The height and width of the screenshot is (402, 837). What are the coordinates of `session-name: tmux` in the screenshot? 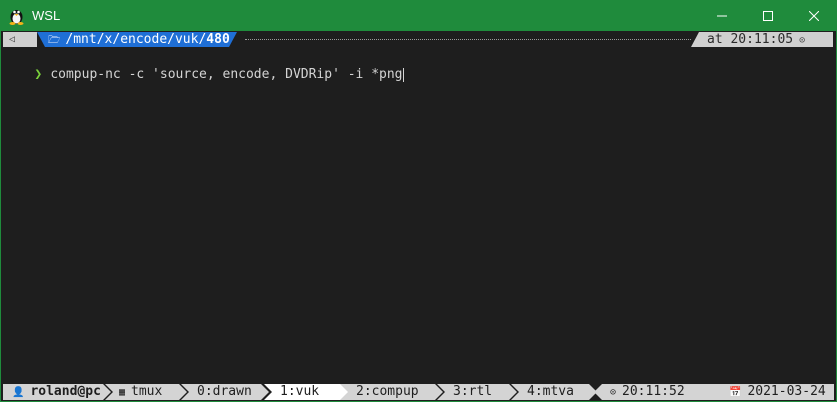 It's located at (147, 391).